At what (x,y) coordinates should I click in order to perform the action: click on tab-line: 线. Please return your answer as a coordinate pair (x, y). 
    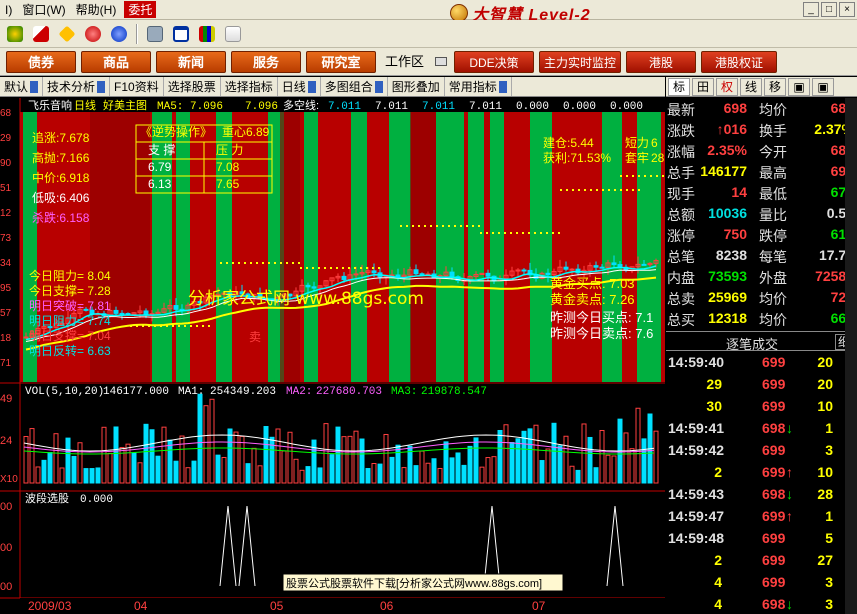
    Looking at the image, I should click on (751, 86).